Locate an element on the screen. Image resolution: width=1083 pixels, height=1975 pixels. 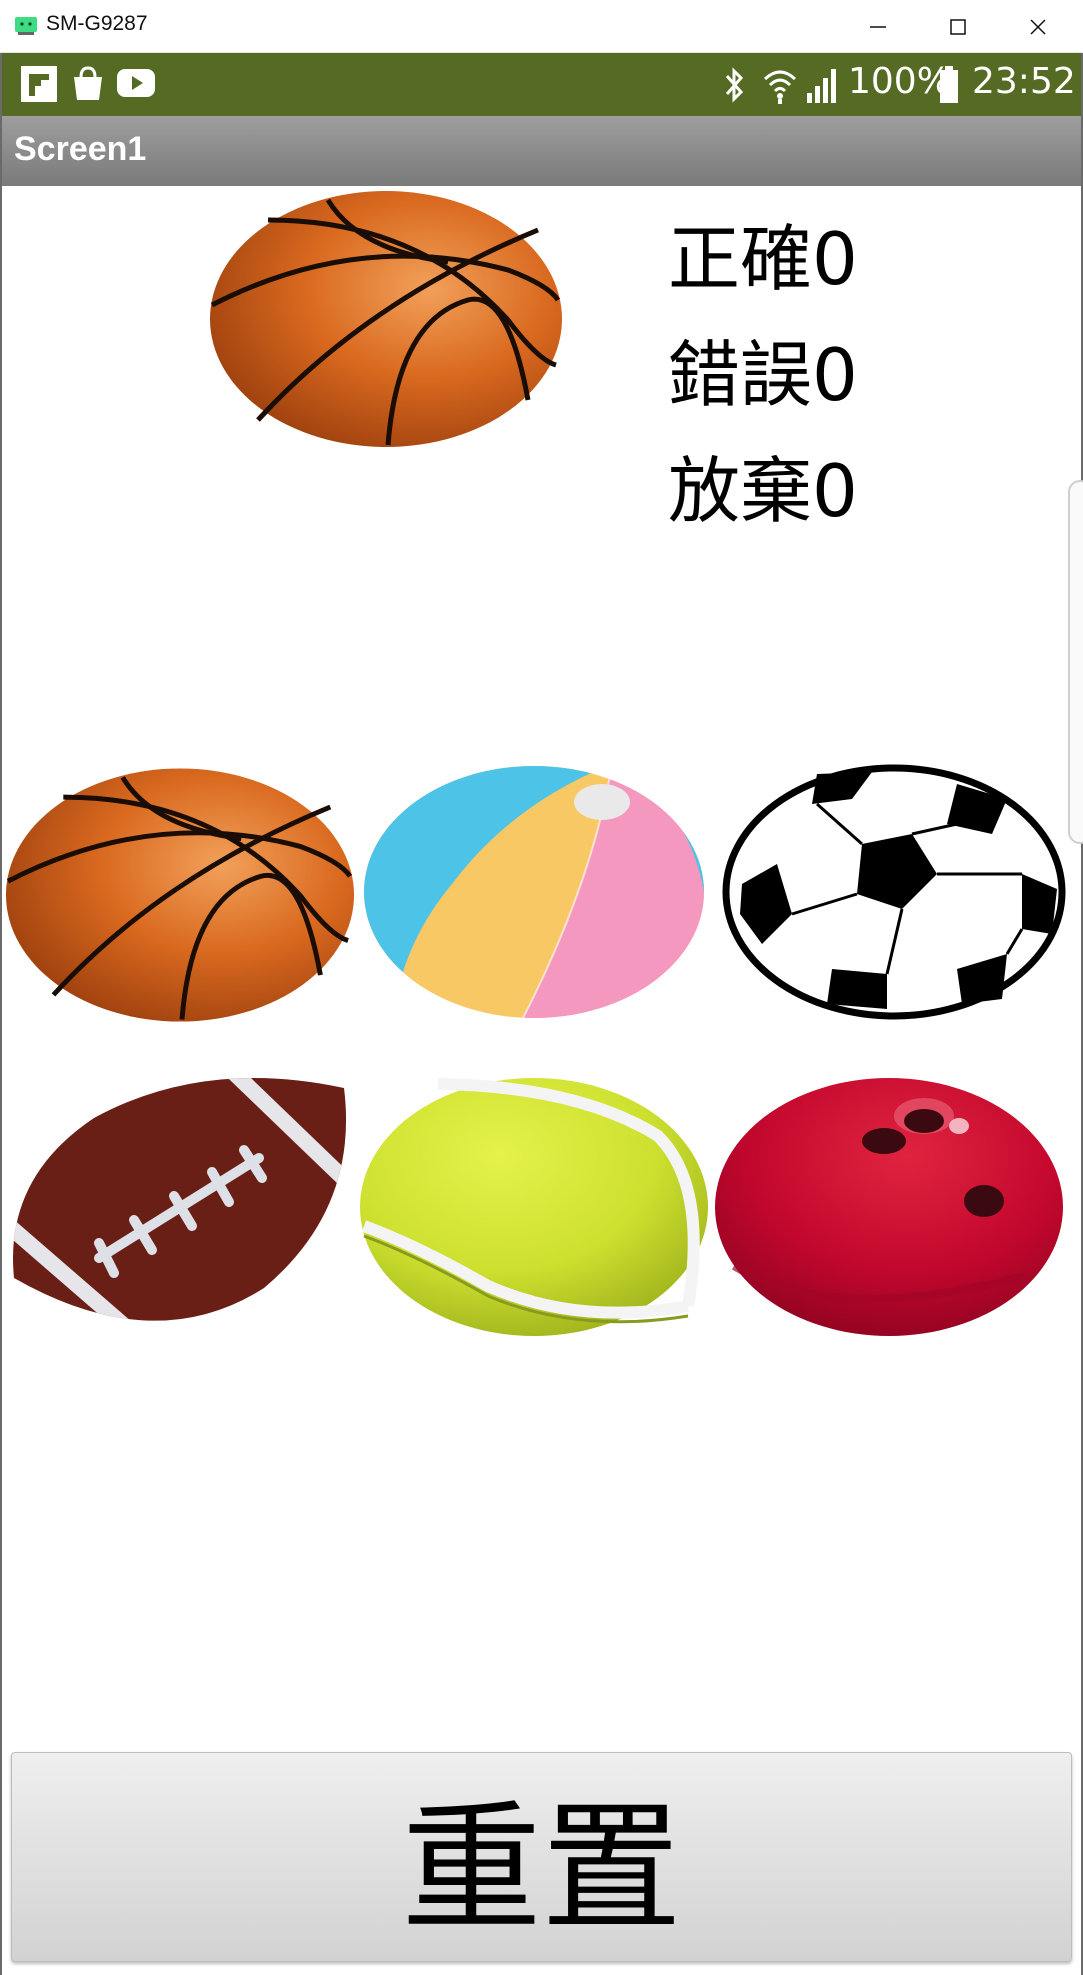
close-button is located at coordinates (1040, 26).